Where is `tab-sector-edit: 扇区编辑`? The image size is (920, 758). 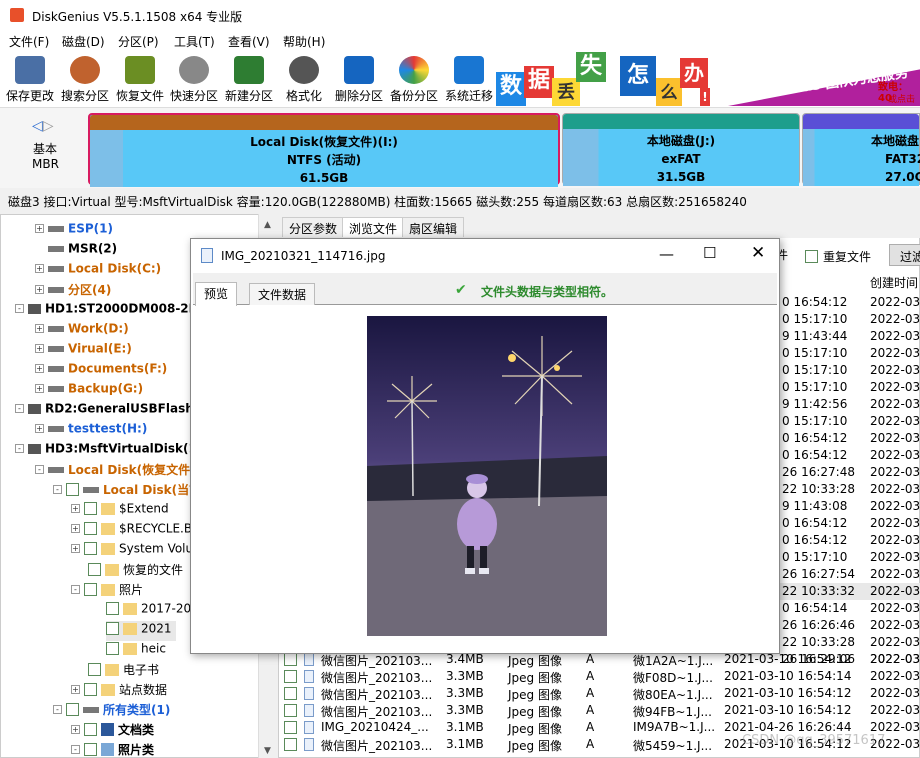 tab-sector-edit: 扇区编辑 is located at coordinates (433, 227).